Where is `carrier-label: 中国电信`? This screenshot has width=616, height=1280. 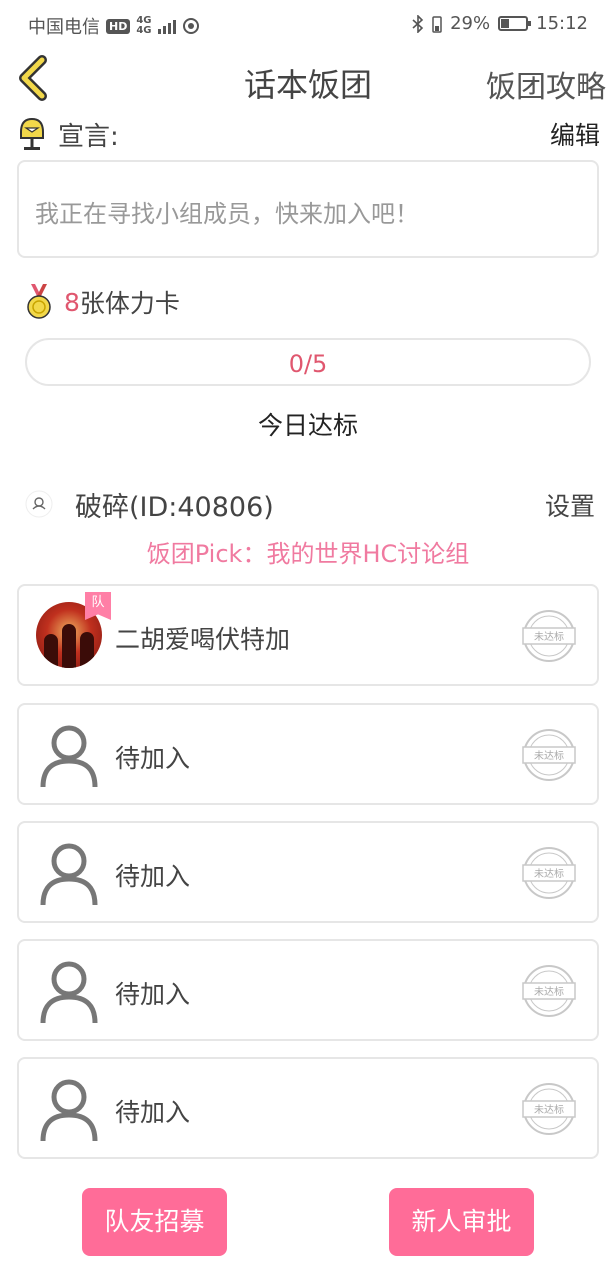 carrier-label: 中国电信 is located at coordinates (64, 27).